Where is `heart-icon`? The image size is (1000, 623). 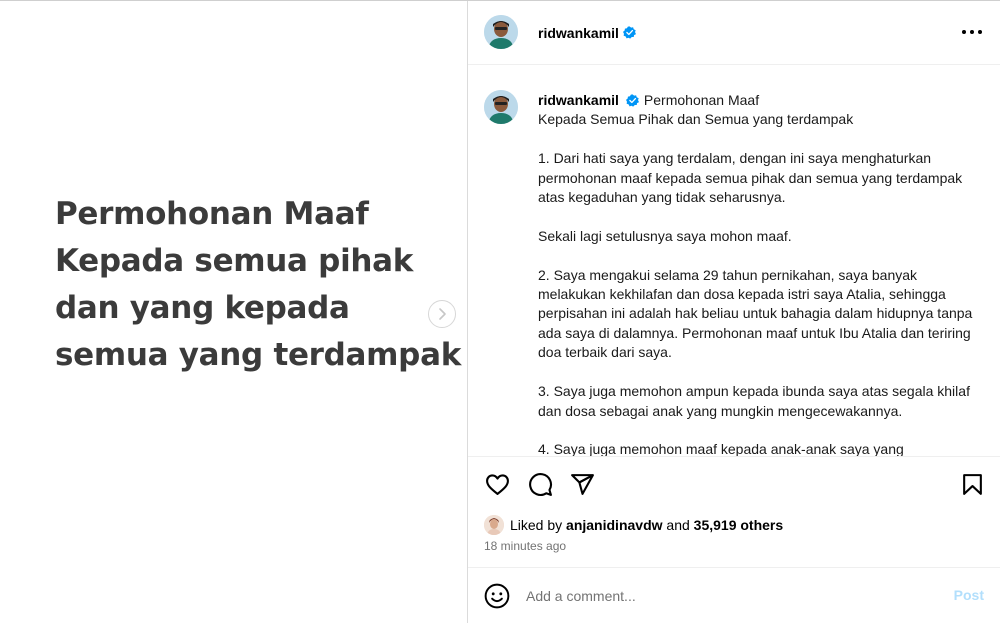 heart-icon is located at coordinates (497, 484).